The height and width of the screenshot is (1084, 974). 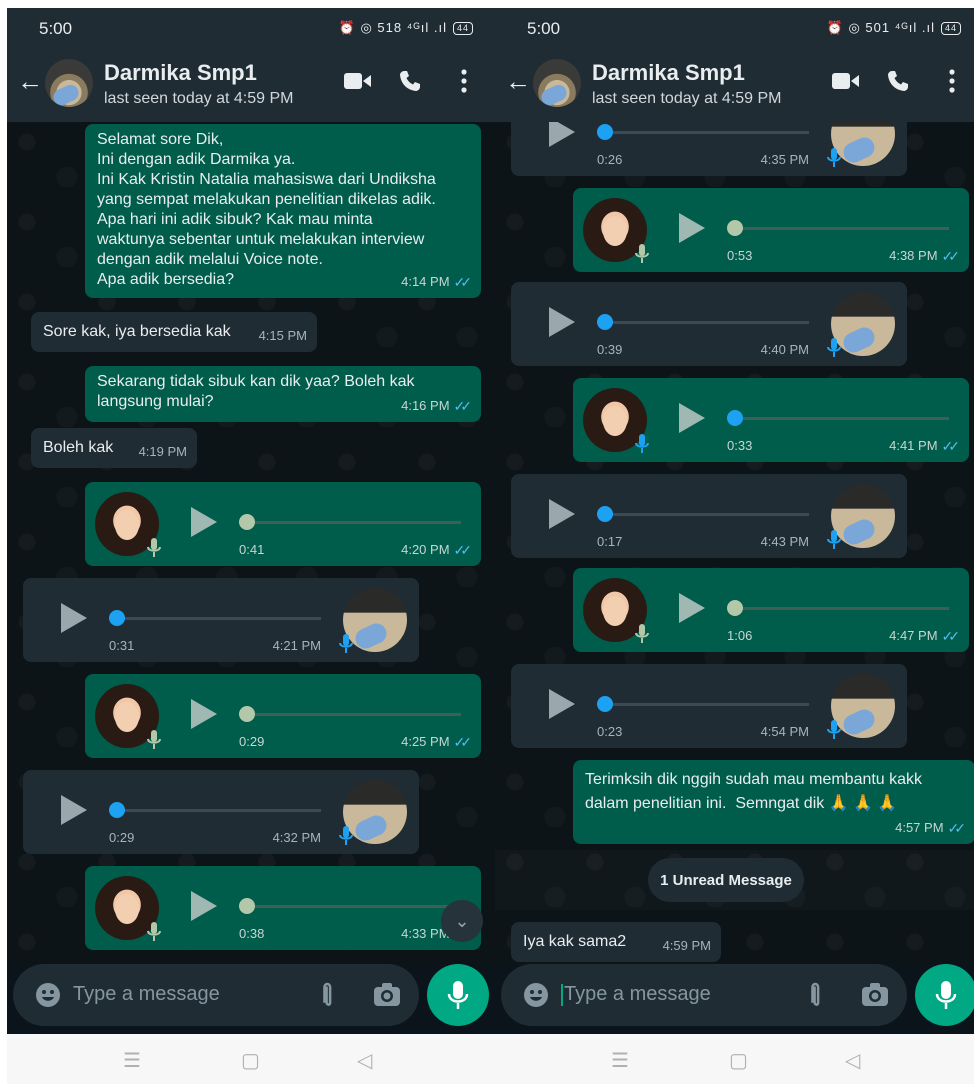 What do you see at coordinates (199, 98) in the screenshot?
I see `contact-last-seen: last seen today at 4:59 PM` at bounding box center [199, 98].